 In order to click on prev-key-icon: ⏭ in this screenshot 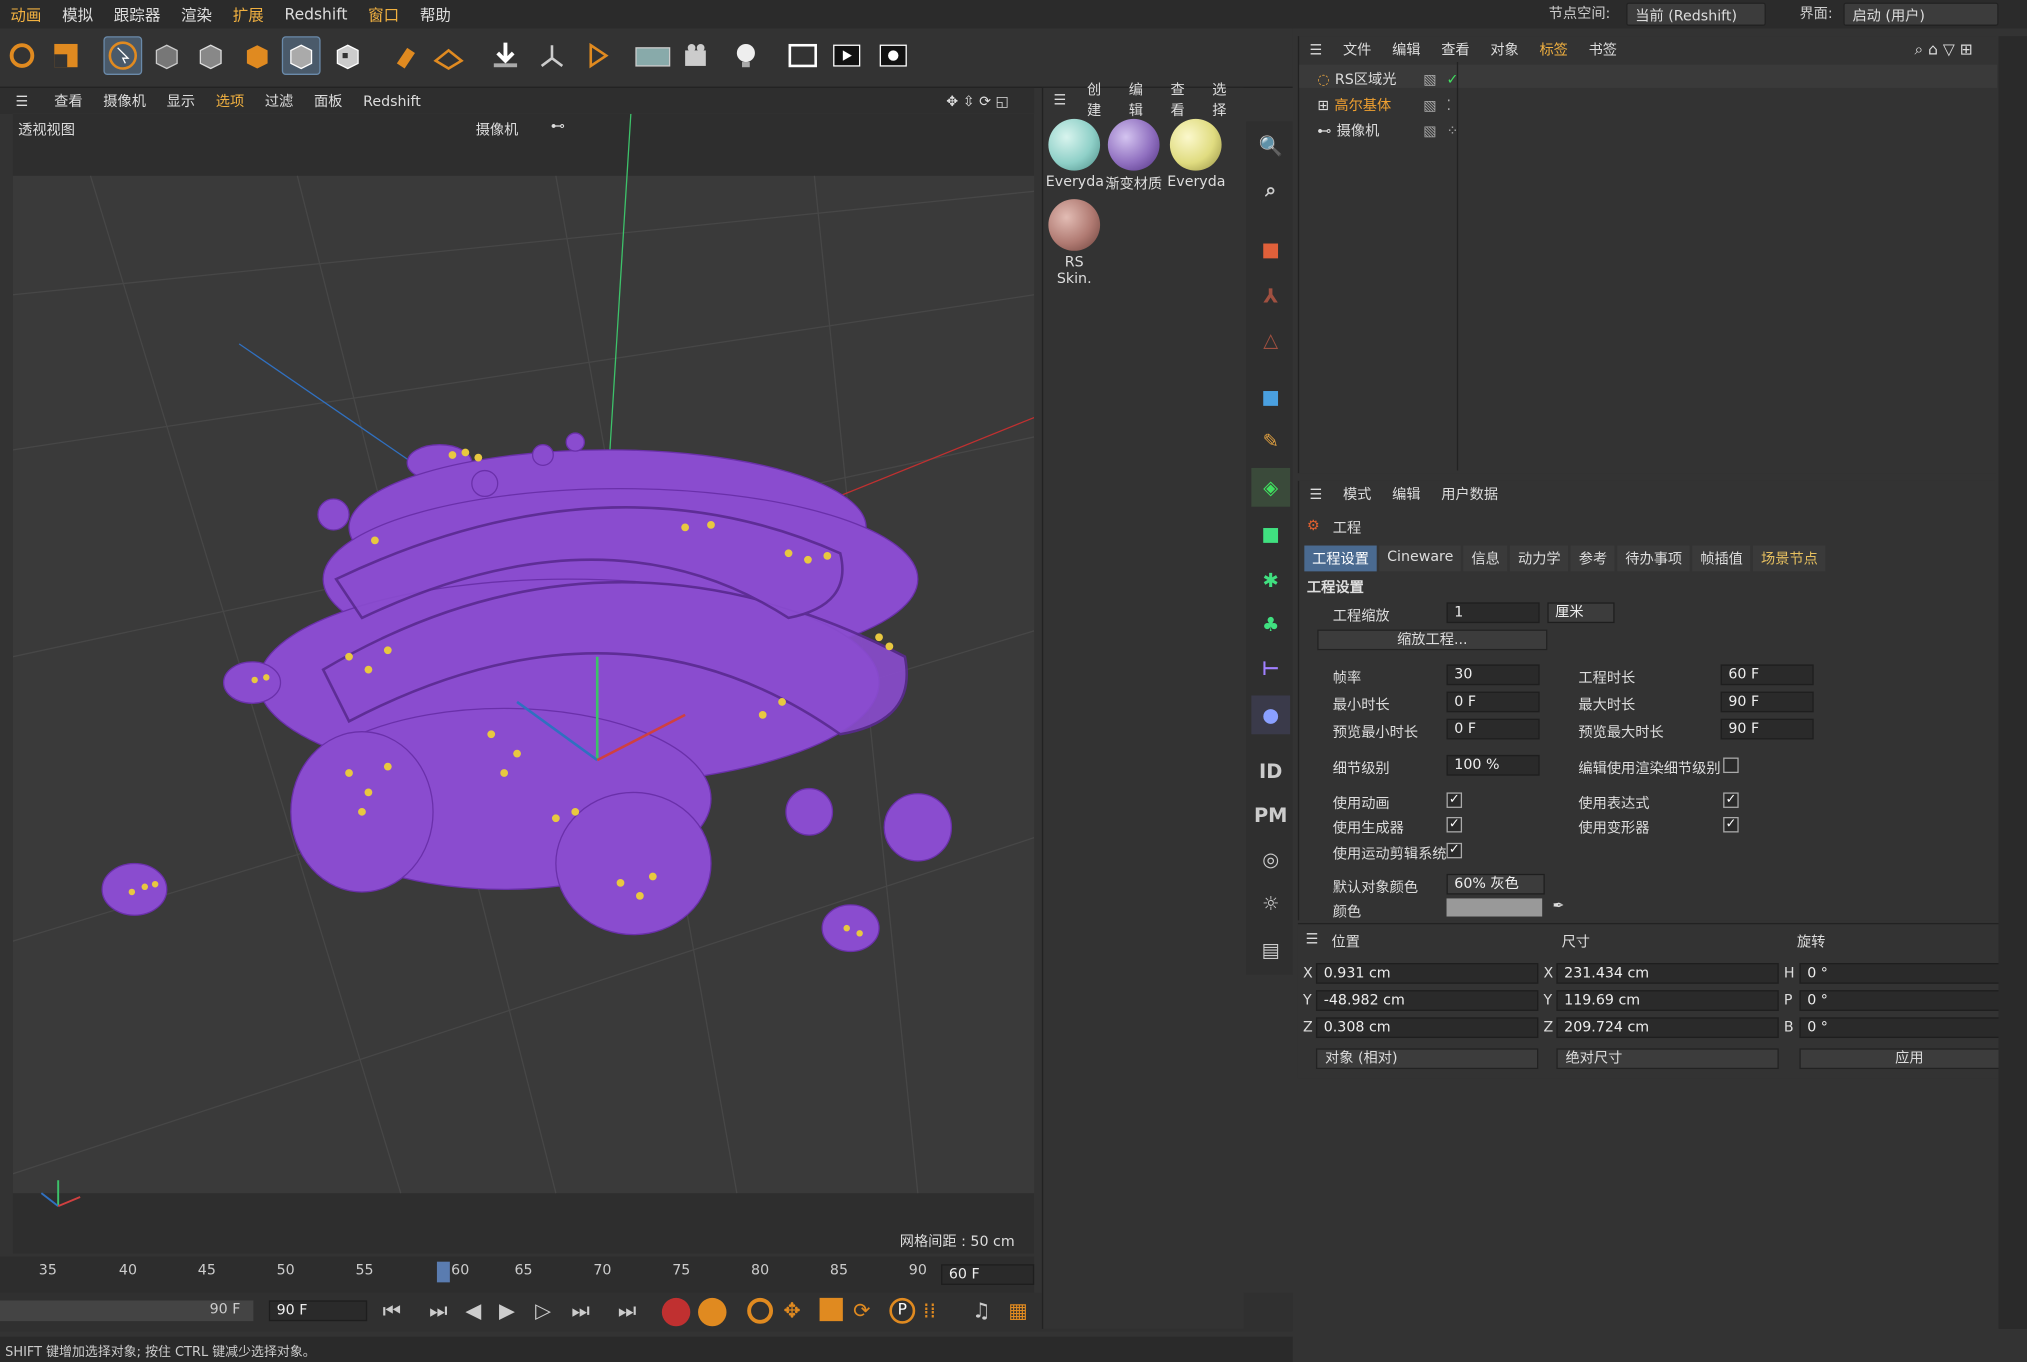, I will do `click(438, 1311)`.